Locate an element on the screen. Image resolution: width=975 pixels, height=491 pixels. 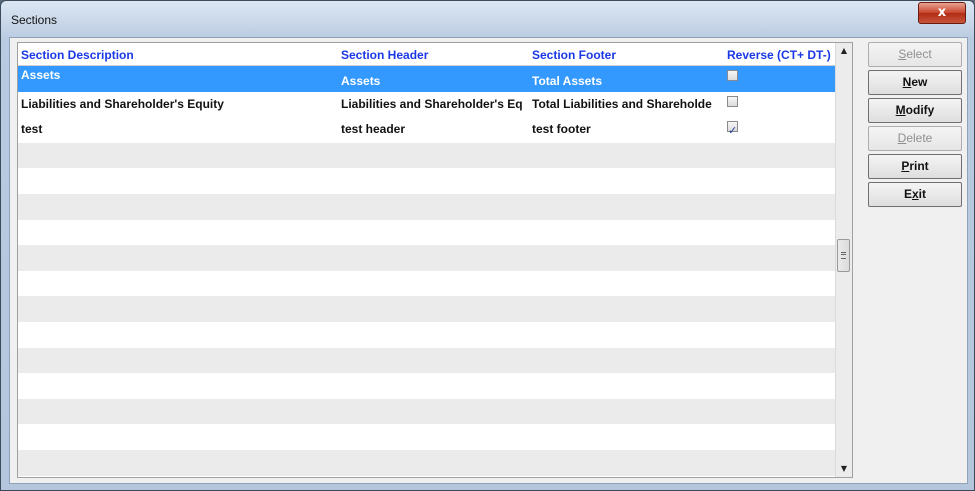
cell-description: test is located at coordinates (32, 129).